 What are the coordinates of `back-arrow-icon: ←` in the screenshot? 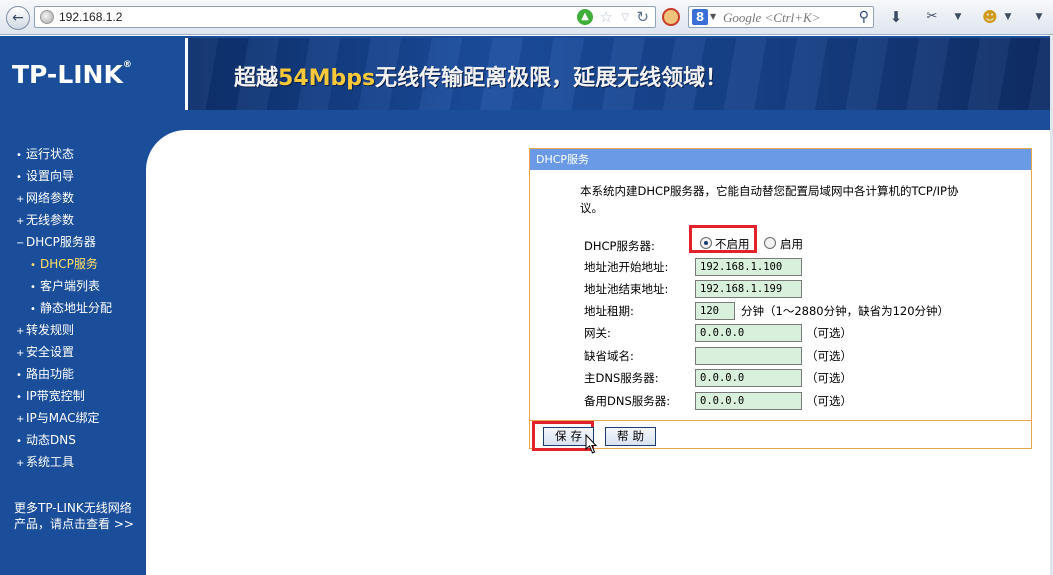 It's located at (18, 18).